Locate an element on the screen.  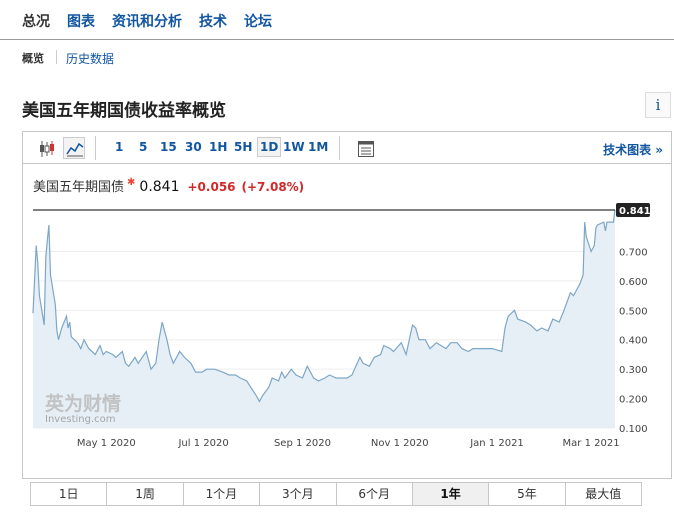
y-axis-labels: 0.700 0.600 0.500 0.400 0.300 0.200 0.100 is located at coordinates (633, 341).